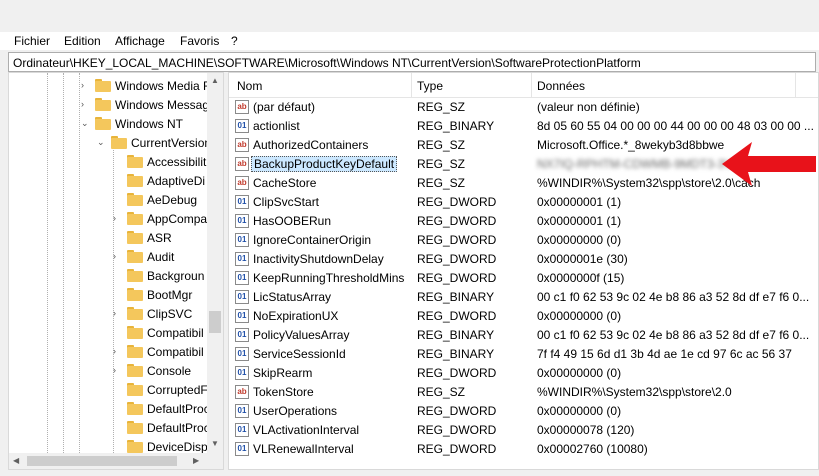  I want to click on tree-item-label: ClipSVC, so click(170, 314).